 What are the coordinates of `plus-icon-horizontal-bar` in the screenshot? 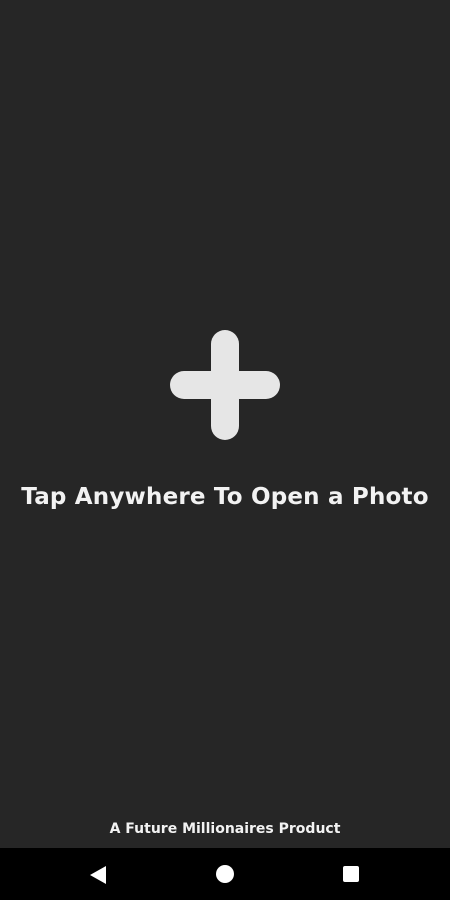 It's located at (225, 385).